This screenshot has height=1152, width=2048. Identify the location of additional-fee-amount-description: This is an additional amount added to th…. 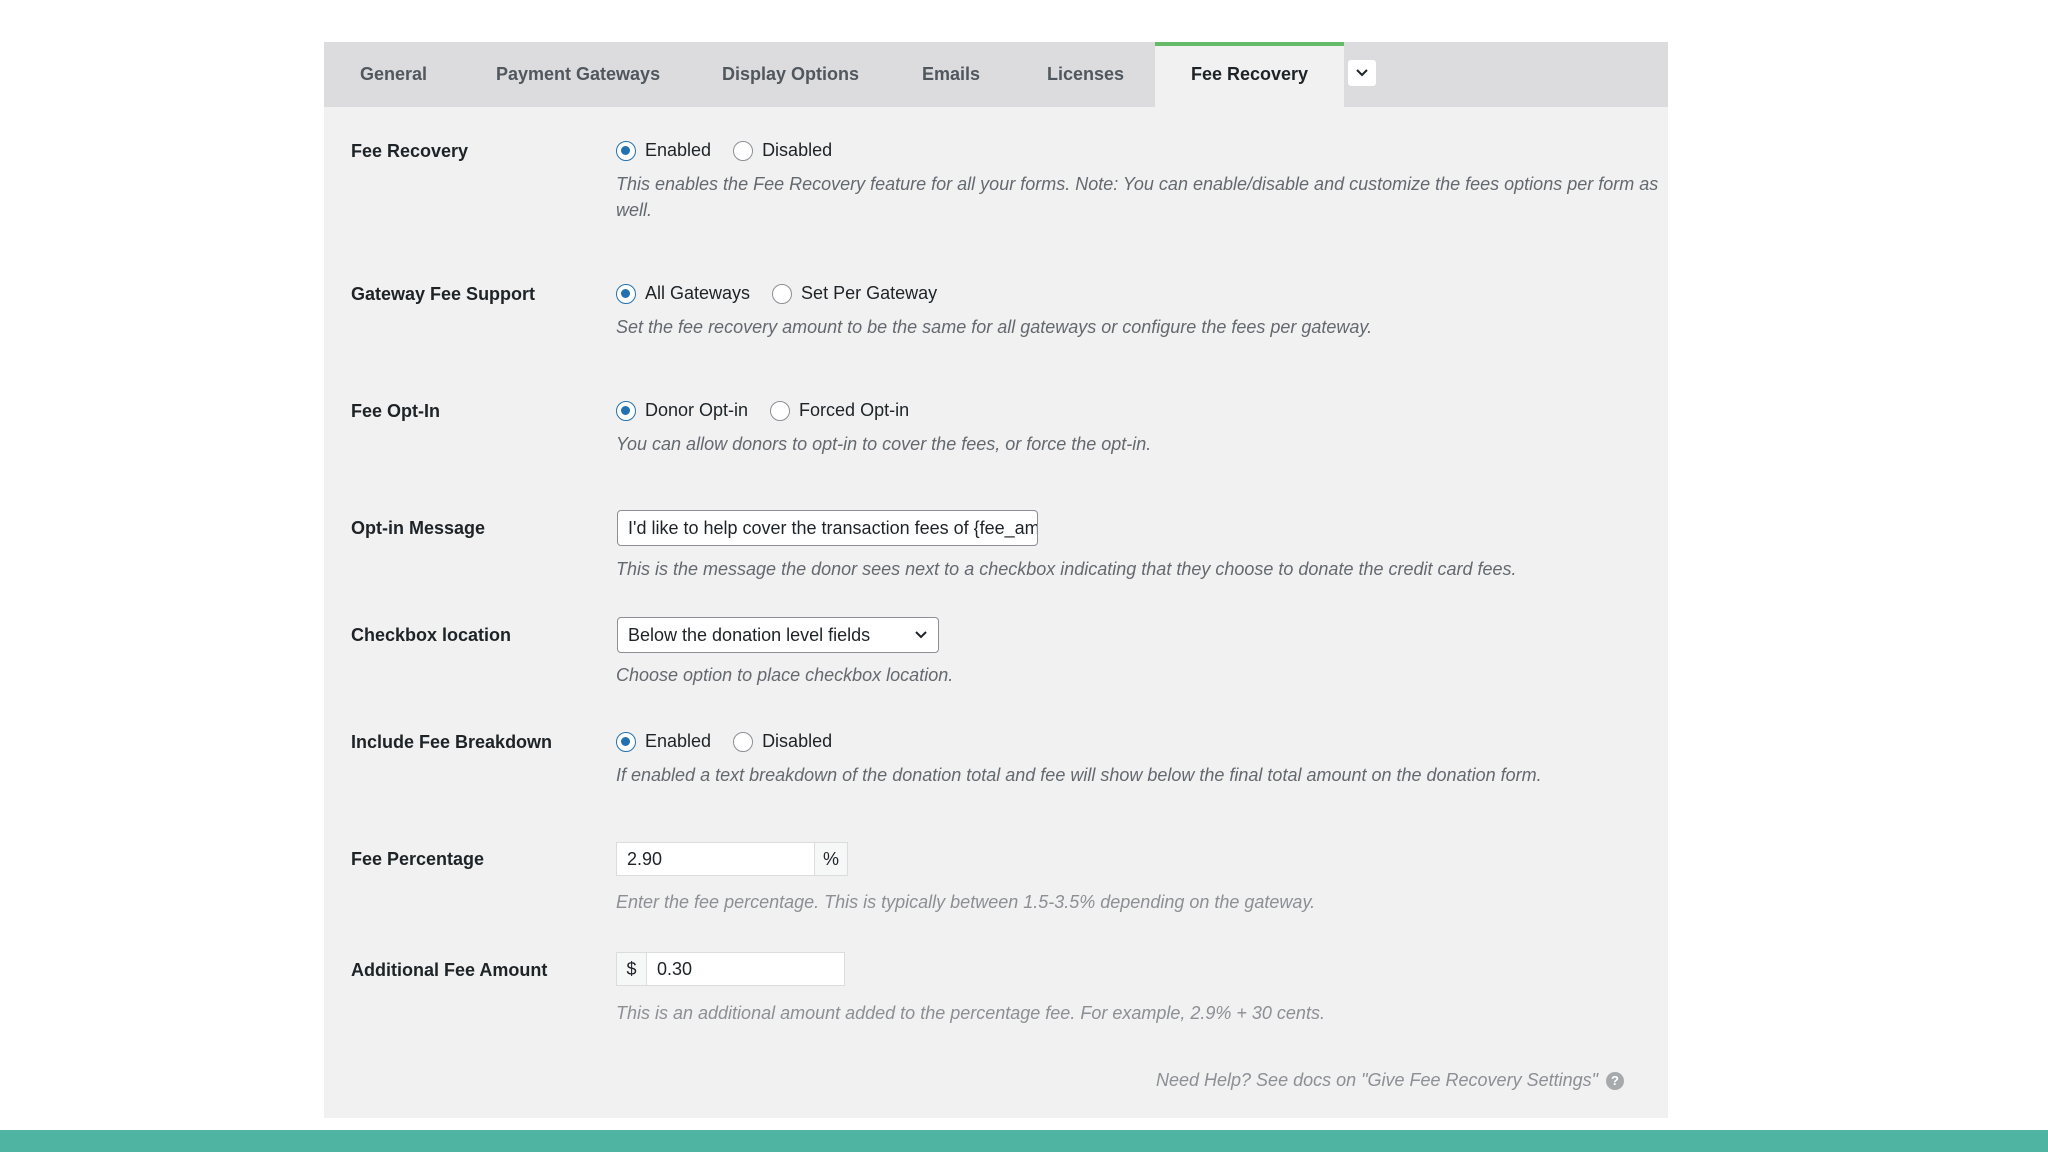
(970, 1013).